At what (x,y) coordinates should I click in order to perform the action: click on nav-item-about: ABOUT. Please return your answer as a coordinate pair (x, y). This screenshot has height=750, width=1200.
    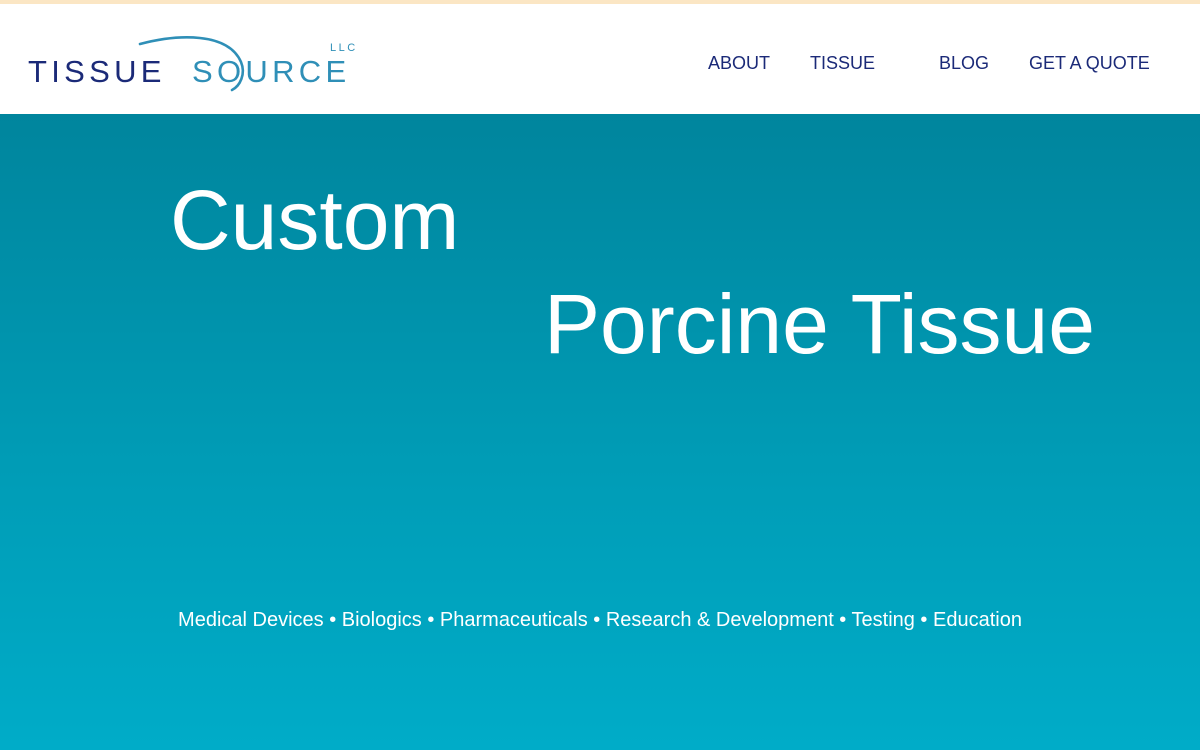
    Looking at the image, I should click on (739, 63).